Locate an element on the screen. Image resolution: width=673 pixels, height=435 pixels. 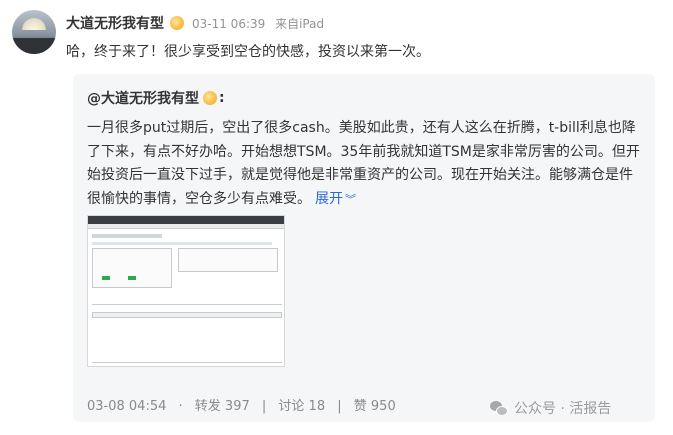
expand-label: 展开 is located at coordinates (329, 198).